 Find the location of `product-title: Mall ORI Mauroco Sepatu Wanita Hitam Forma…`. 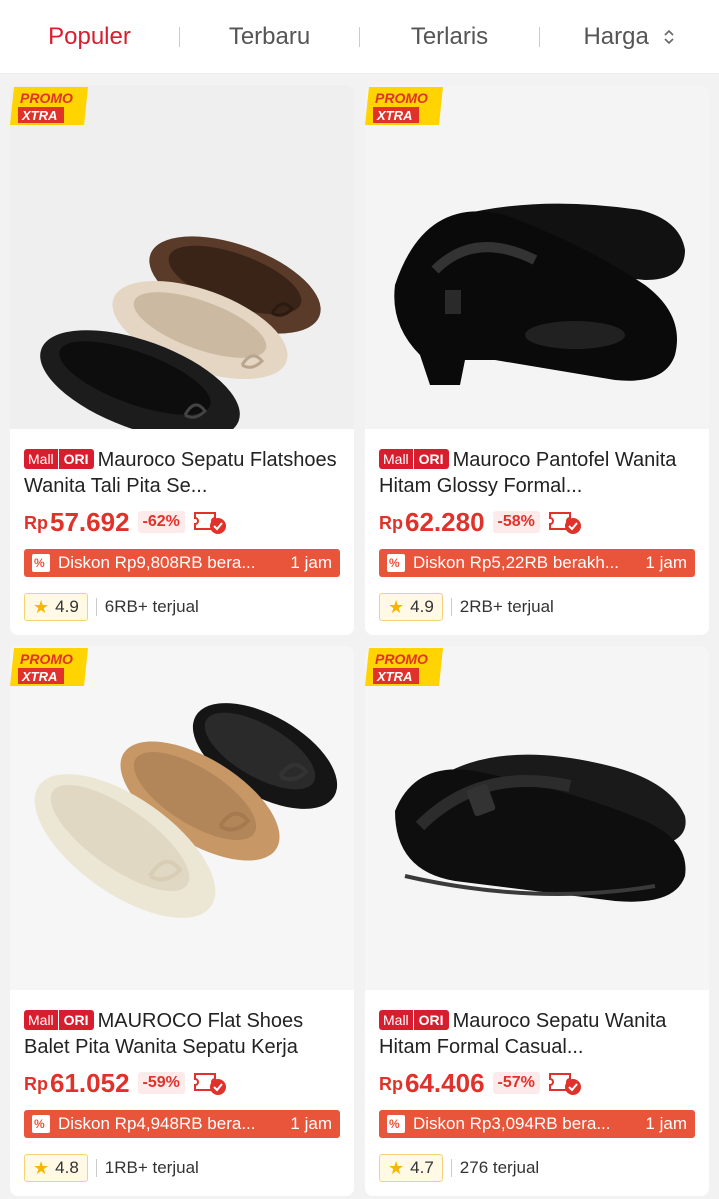

product-title: Mall ORI Mauroco Sepatu Wanita Hitam Forma… is located at coordinates (539, 1034).